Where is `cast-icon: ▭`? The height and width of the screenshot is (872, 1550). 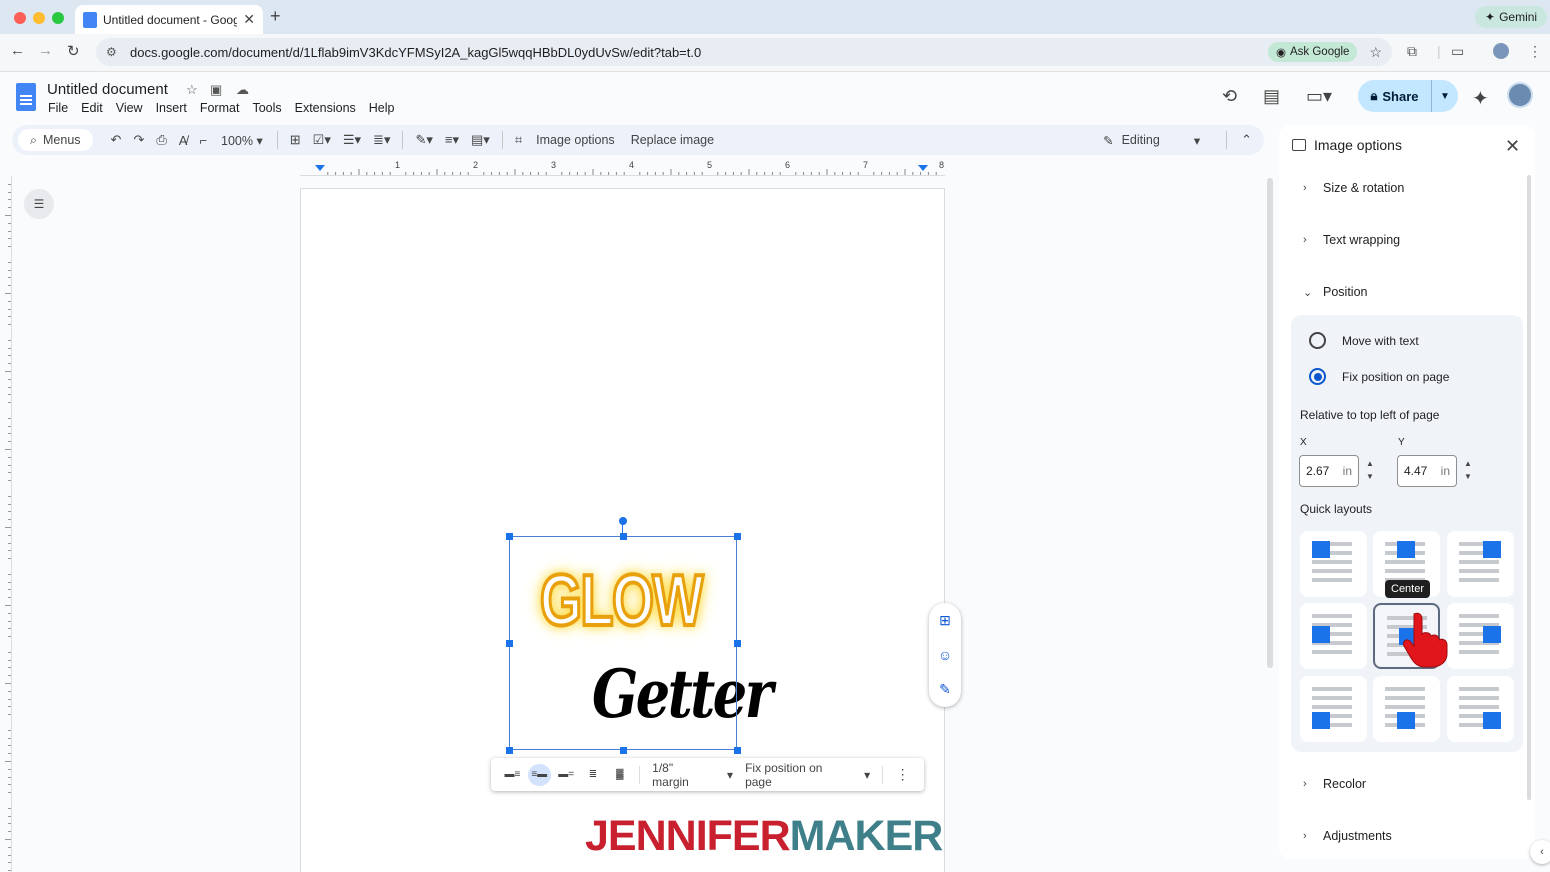 cast-icon: ▭ is located at coordinates (1457, 51).